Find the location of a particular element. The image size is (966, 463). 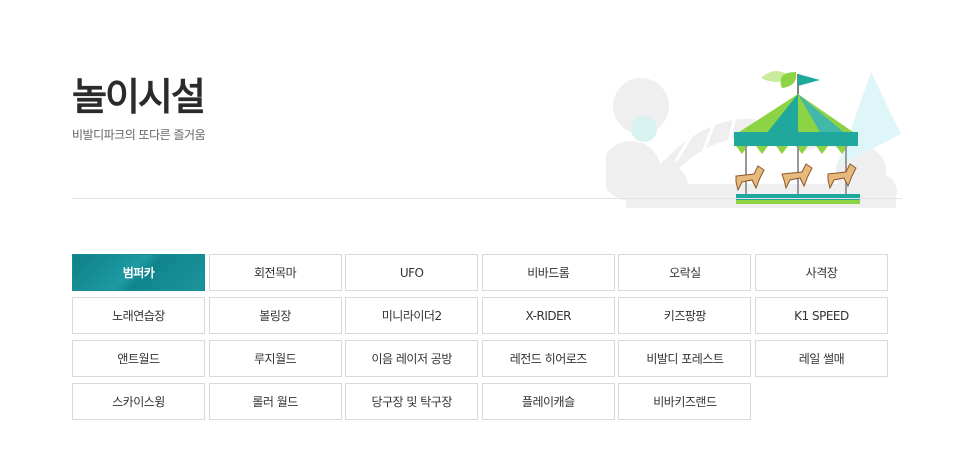

facility-button-roller-world: 롤러 월드 is located at coordinates (275, 401).